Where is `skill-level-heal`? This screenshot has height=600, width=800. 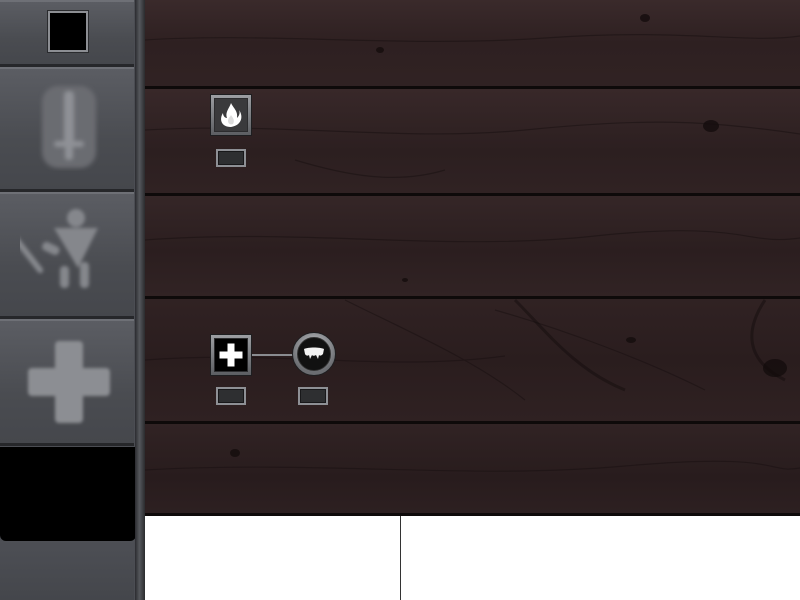
skill-level-heal is located at coordinates (231, 396).